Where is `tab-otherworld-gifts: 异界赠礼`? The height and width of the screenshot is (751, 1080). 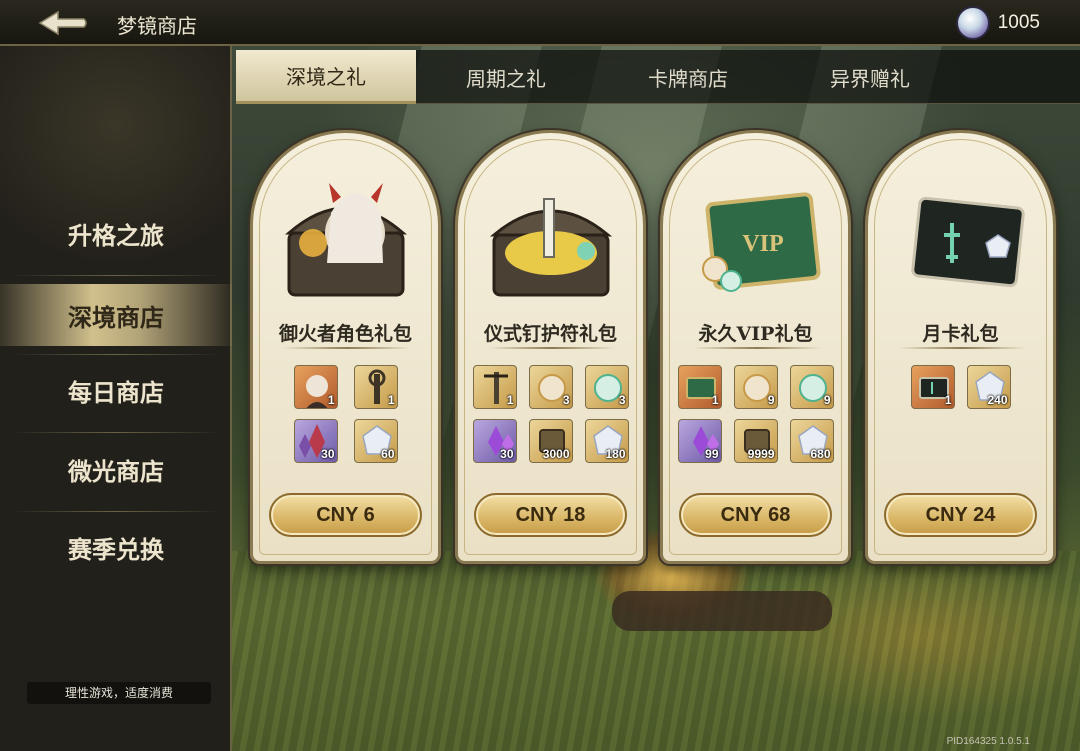
tab-otherworld-gifts: 异界赠礼 is located at coordinates (870, 77).